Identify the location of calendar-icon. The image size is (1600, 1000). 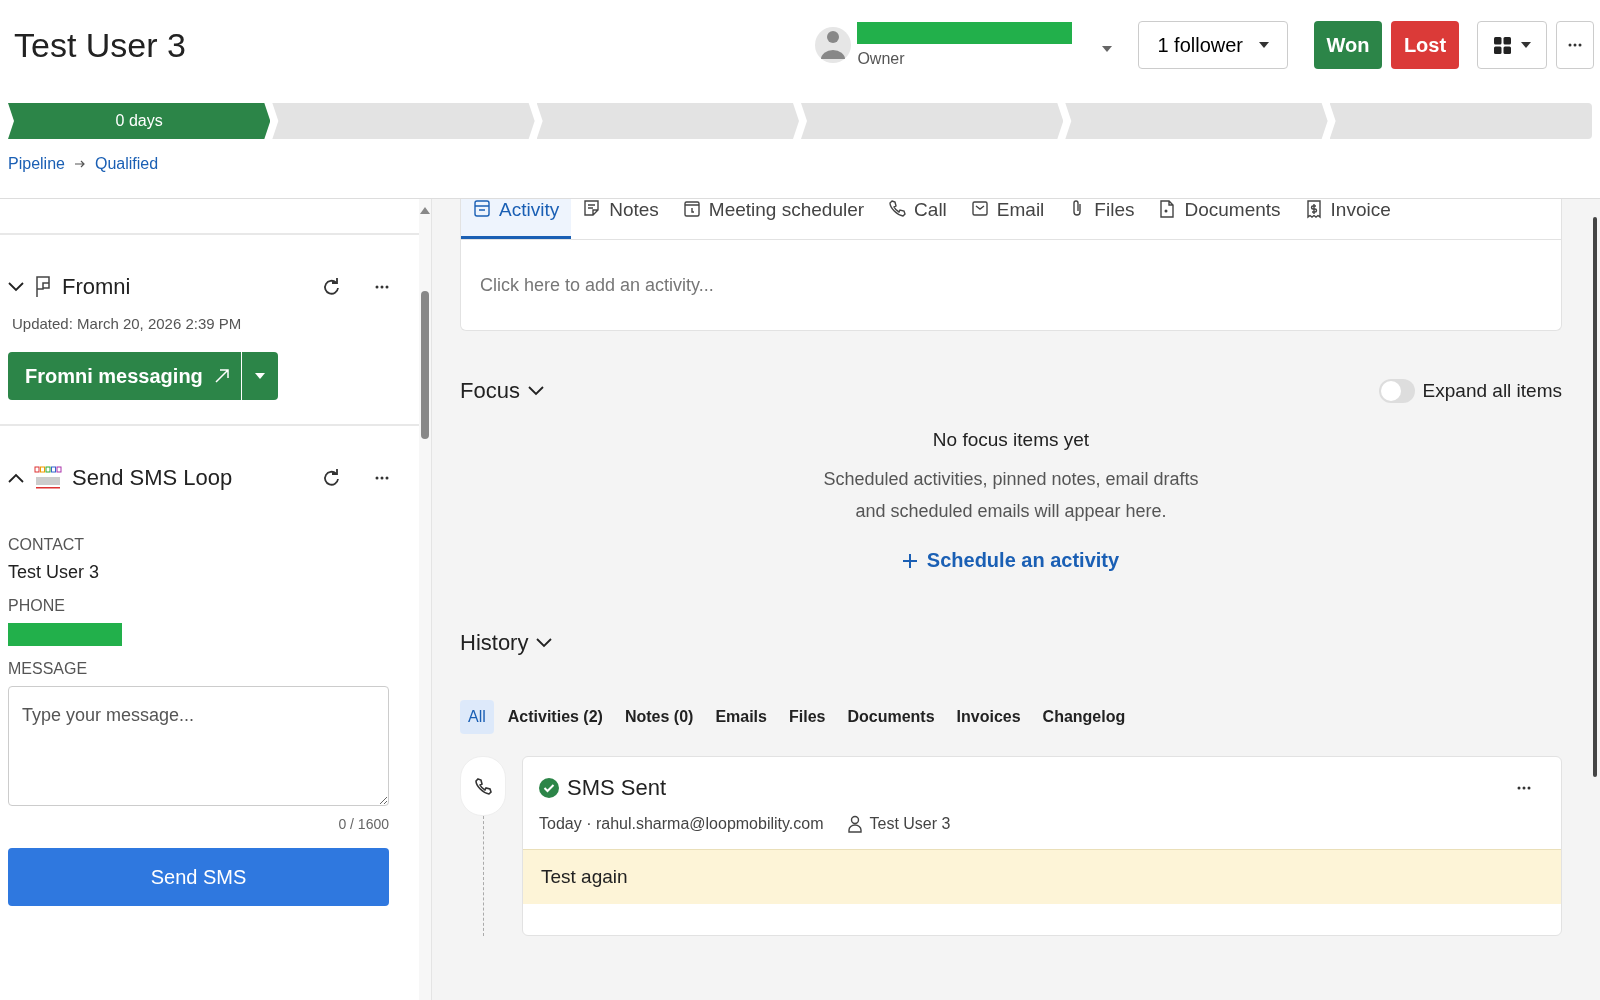
(691, 209).